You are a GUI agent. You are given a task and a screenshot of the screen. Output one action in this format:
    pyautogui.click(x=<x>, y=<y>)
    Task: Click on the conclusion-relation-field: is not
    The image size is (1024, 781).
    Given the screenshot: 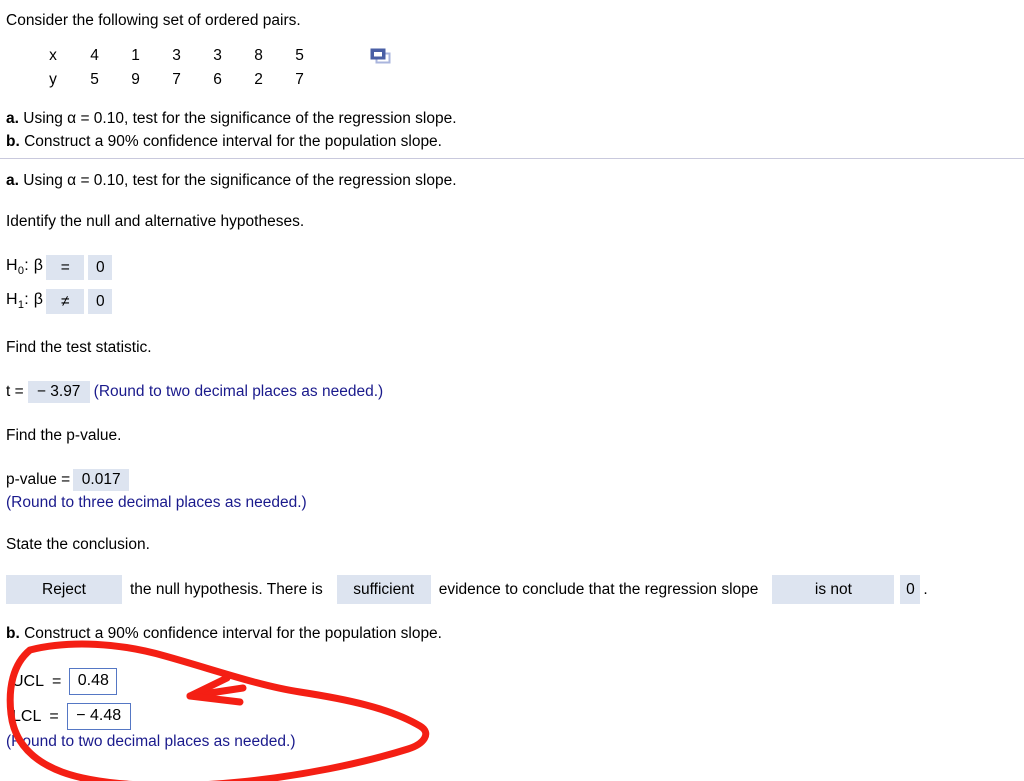 What is the action you would take?
    pyautogui.click(x=833, y=589)
    